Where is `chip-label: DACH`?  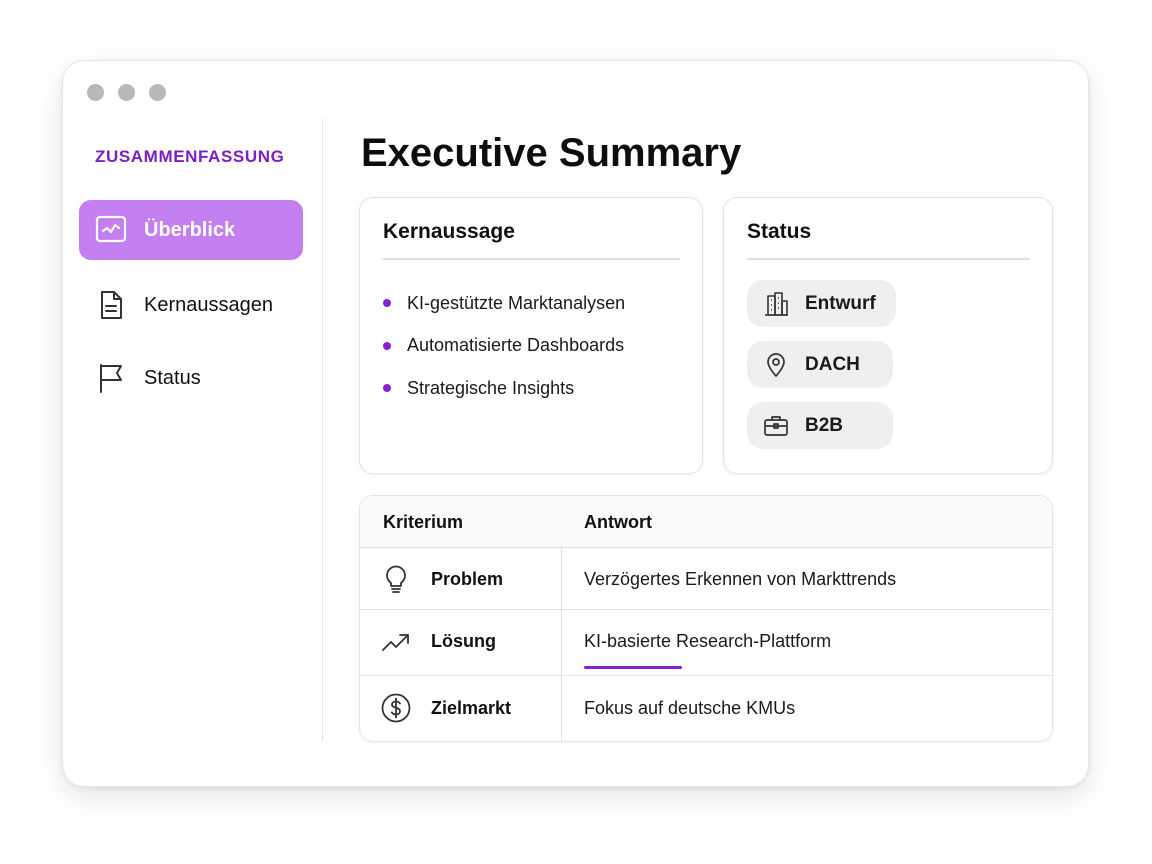 chip-label: DACH is located at coordinates (832, 364).